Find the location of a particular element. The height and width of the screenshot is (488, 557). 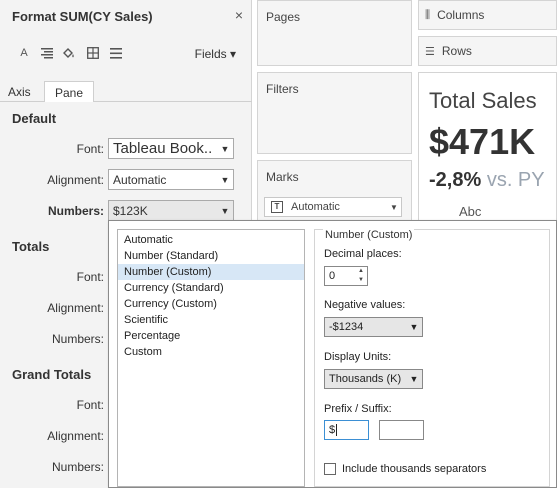

format-option-percentage: Percentage is located at coordinates (211, 336).